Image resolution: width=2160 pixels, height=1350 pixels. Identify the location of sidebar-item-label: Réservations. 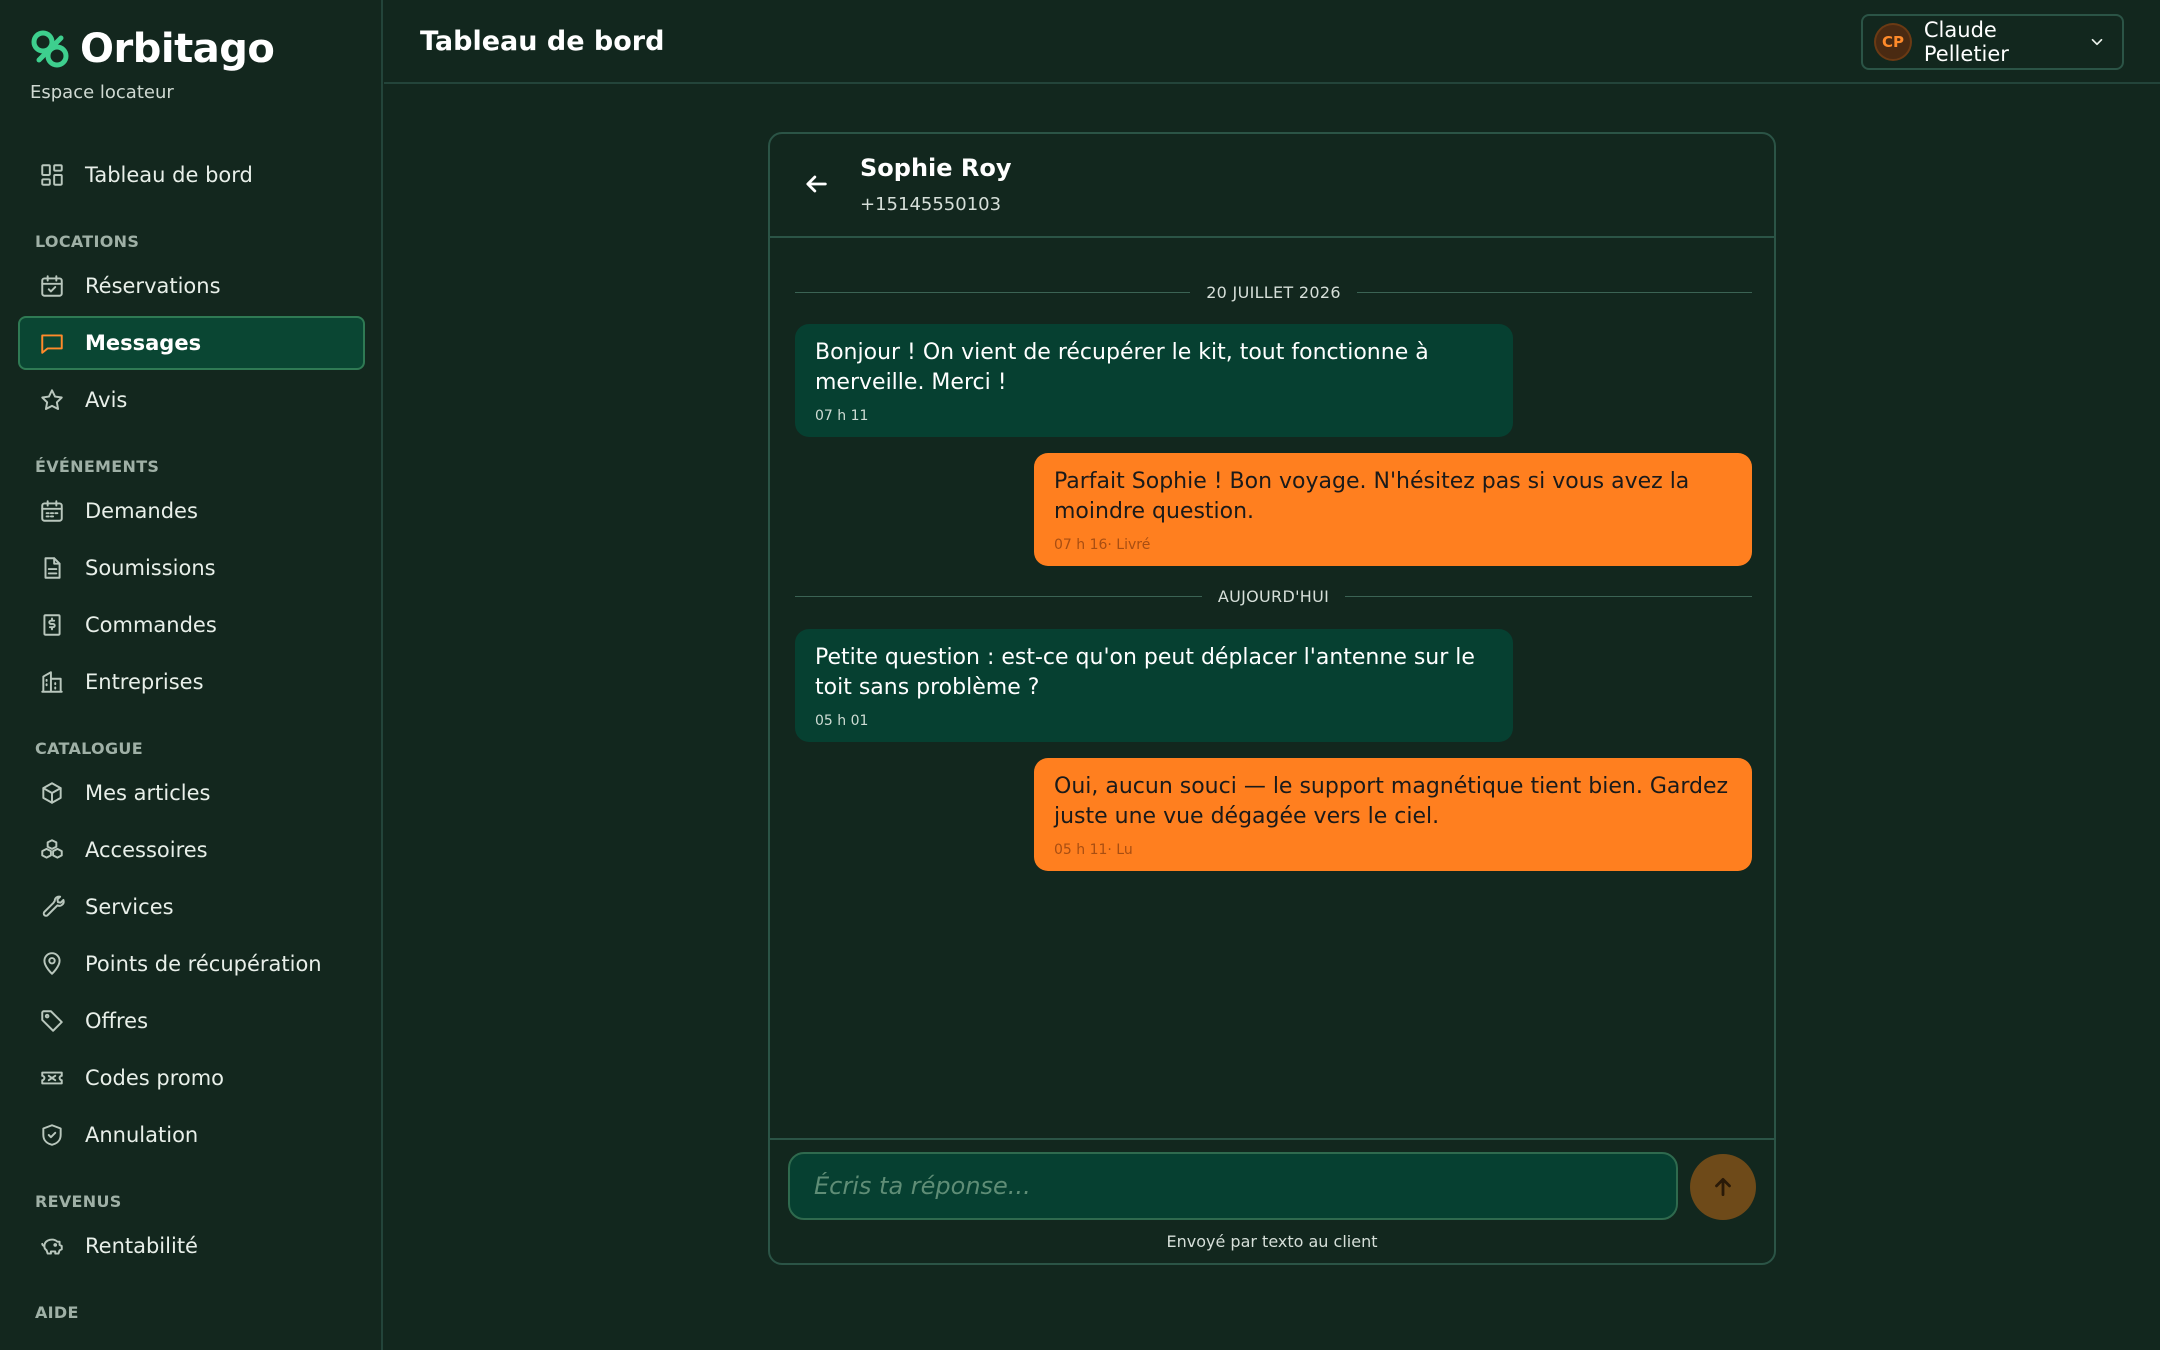
(153, 286).